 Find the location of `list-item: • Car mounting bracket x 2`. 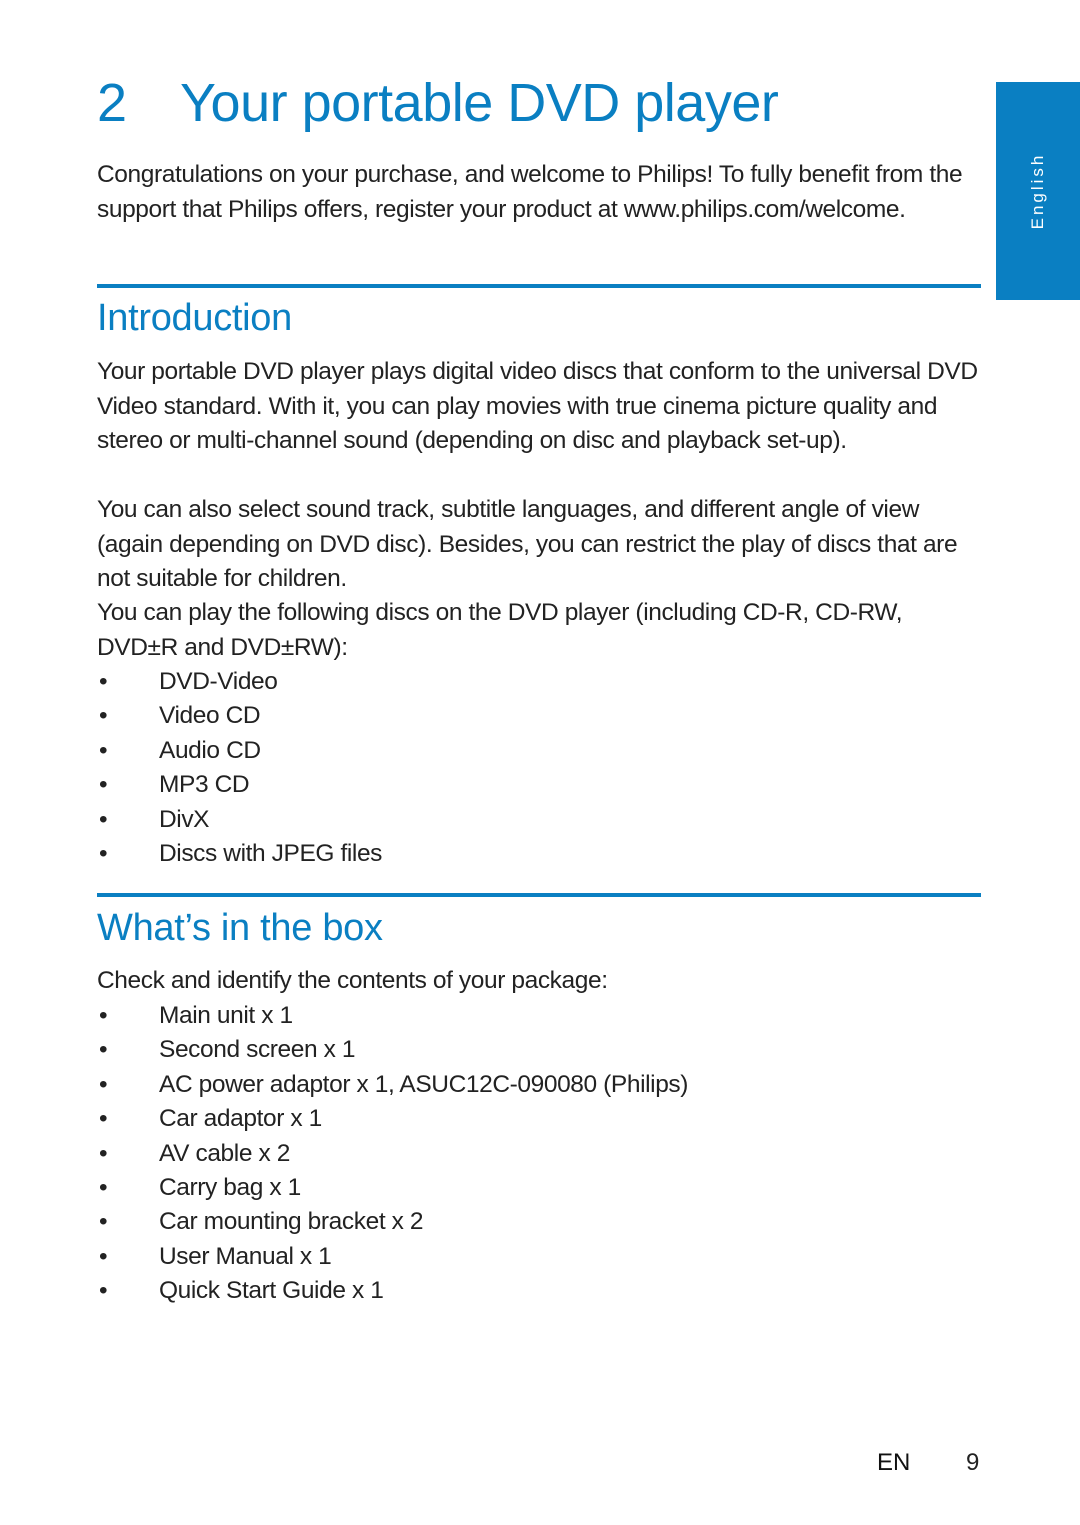

list-item: • Car mounting bracket x 2 is located at coordinates (392, 1222).